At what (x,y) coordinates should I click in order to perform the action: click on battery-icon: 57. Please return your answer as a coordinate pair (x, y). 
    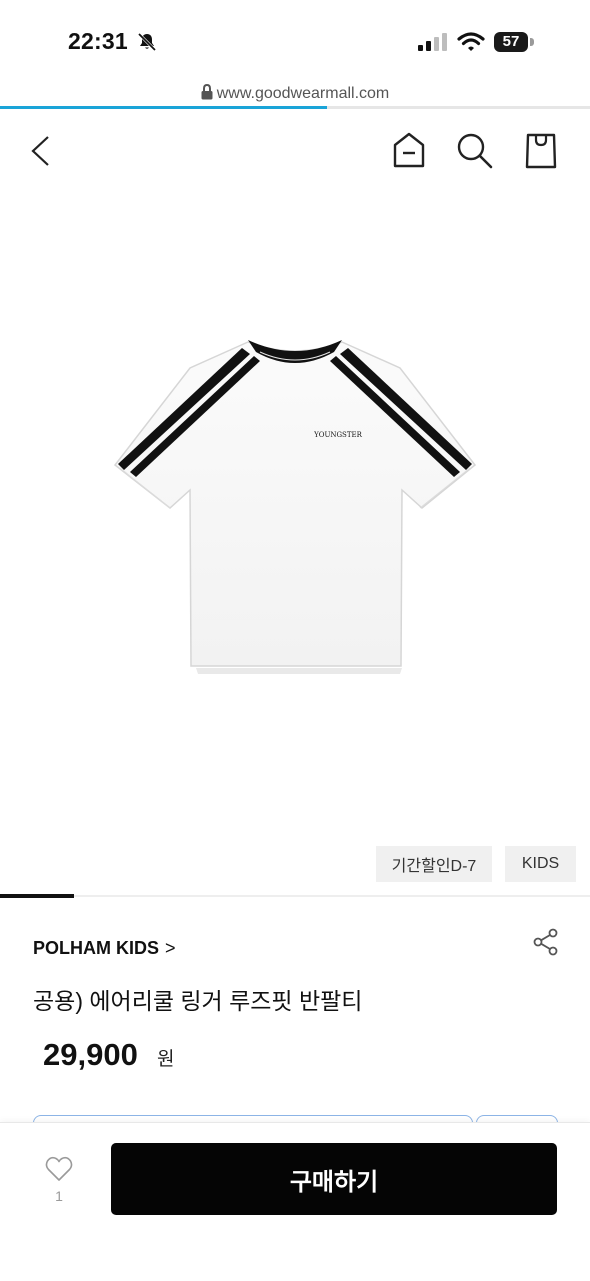
    Looking at the image, I should click on (515, 43).